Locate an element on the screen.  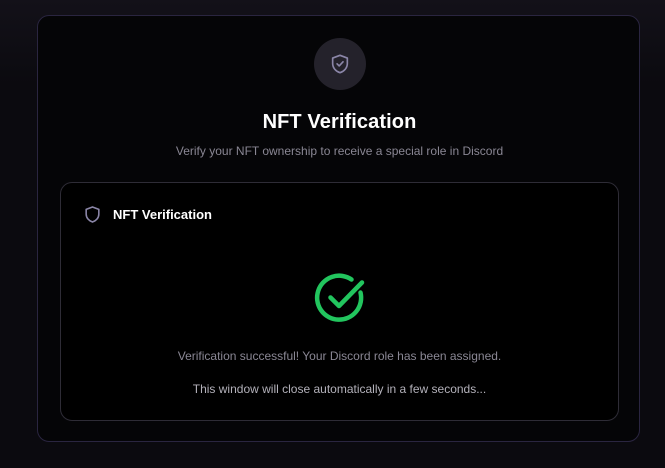
panel-header: NFT Verification is located at coordinates (147, 214).